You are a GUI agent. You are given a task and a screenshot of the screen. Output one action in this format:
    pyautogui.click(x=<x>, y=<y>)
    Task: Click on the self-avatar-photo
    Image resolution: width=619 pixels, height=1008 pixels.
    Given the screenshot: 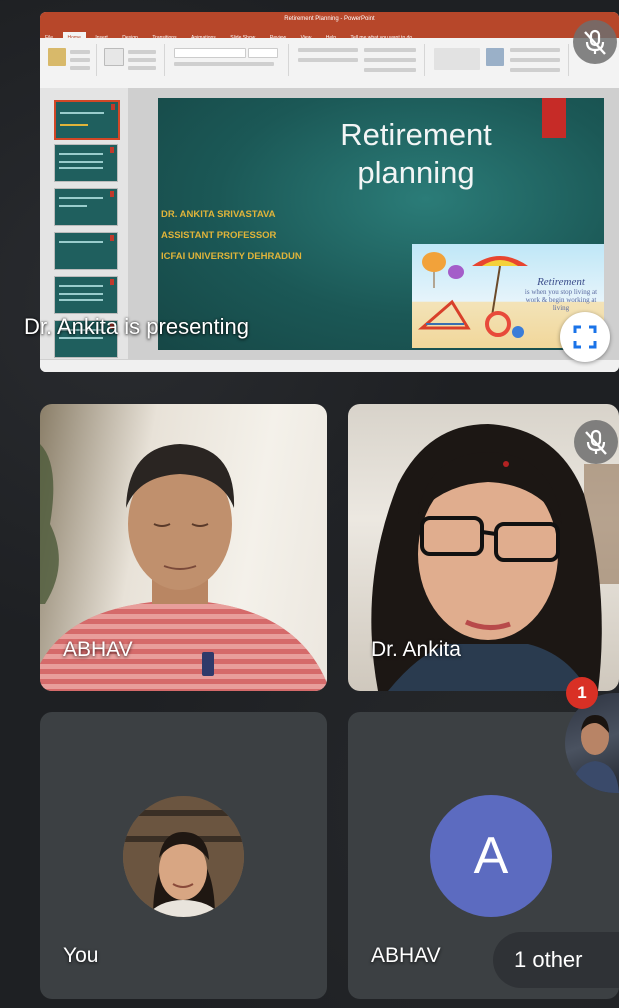 What is the action you would take?
    pyautogui.click(x=183, y=856)
    